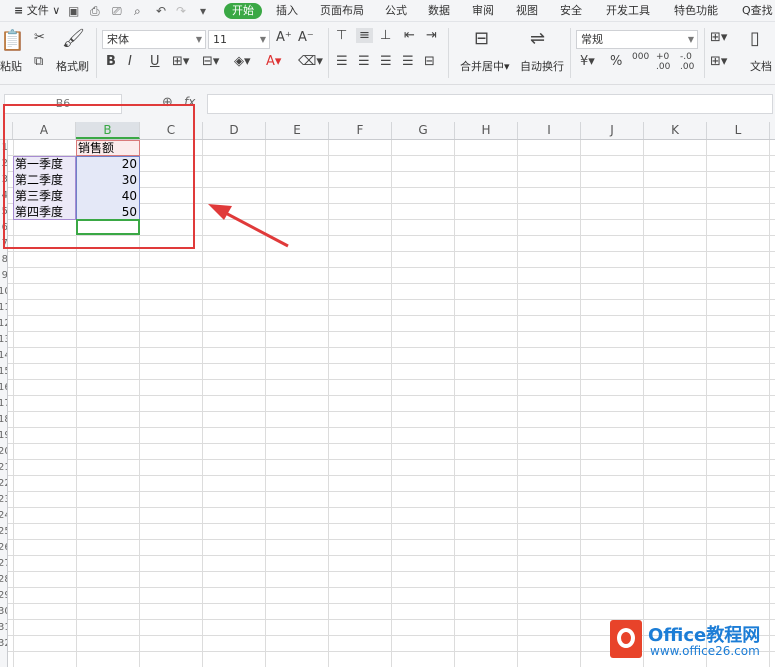 This screenshot has width=775, height=667. I want to click on office-logo-icon, so click(626, 639).